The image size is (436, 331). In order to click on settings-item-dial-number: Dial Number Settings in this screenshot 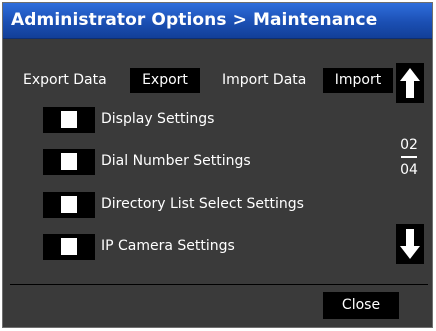, I will do `click(183, 164)`.